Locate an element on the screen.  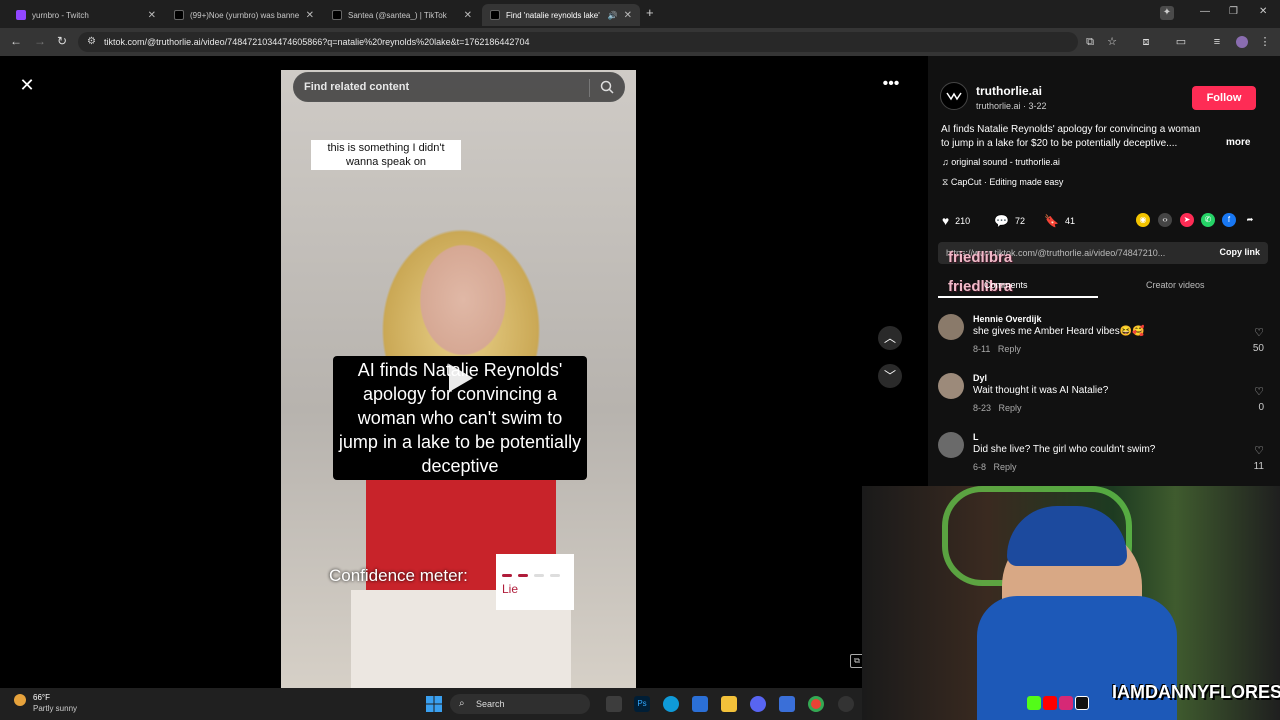
cast-icon: ▭ is located at coordinates (1181, 42).